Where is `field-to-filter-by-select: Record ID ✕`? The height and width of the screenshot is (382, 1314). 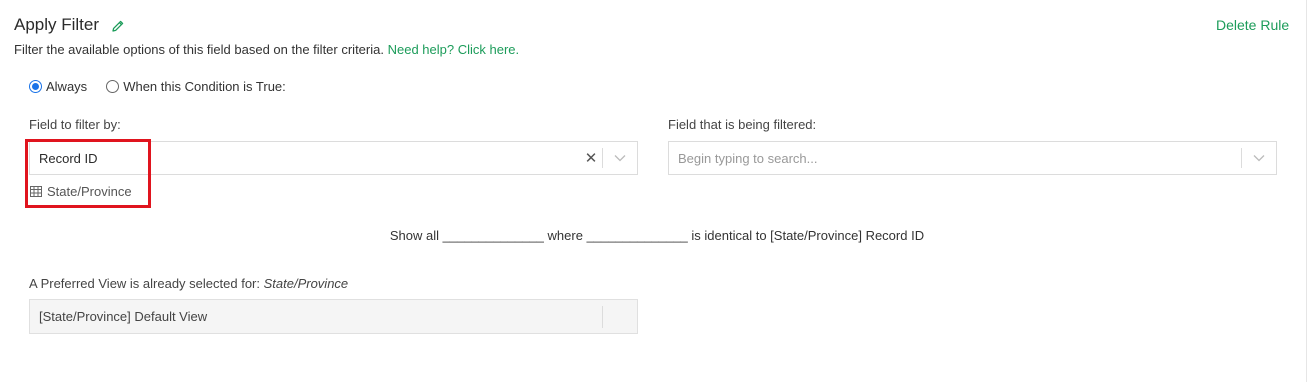 field-to-filter-by-select: Record ID ✕ is located at coordinates (333, 158).